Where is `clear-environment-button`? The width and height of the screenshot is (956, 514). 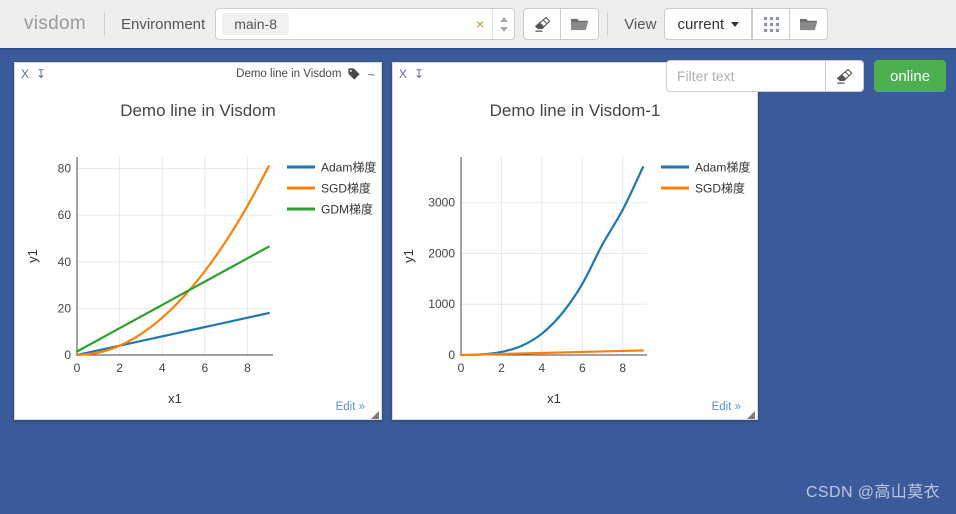
clear-environment-button is located at coordinates (542, 24).